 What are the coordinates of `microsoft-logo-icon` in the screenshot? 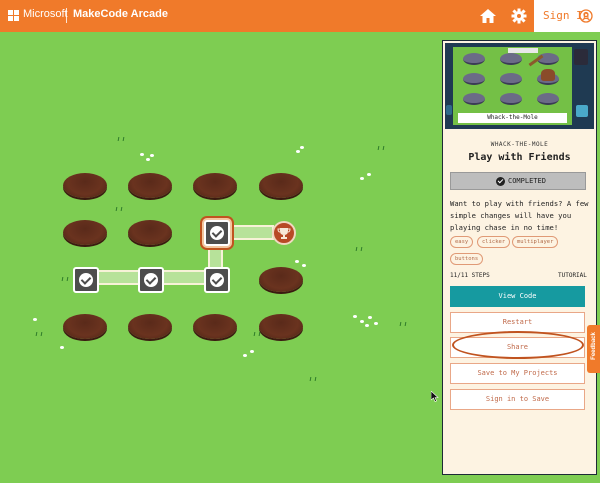 It's located at (13, 15).